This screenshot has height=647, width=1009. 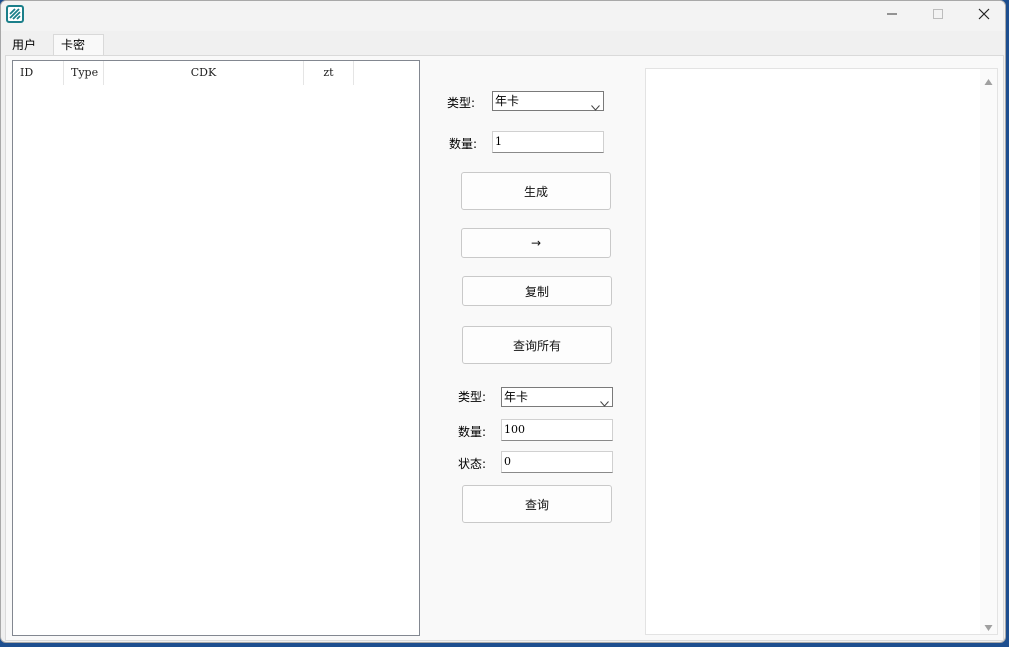 What do you see at coordinates (84, 73) in the screenshot?
I see `column-header-type: Type` at bounding box center [84, 73].